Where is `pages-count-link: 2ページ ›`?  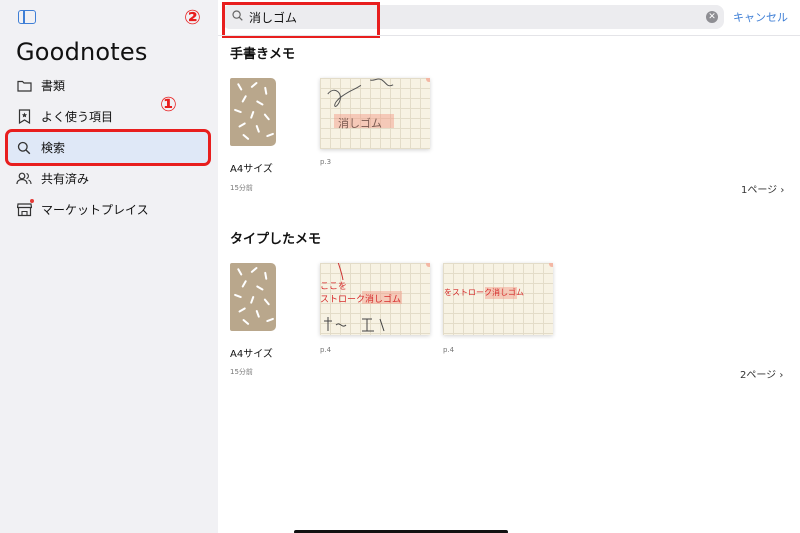 pages-count-link: 2ページ › is located at coordinates (761, 373).